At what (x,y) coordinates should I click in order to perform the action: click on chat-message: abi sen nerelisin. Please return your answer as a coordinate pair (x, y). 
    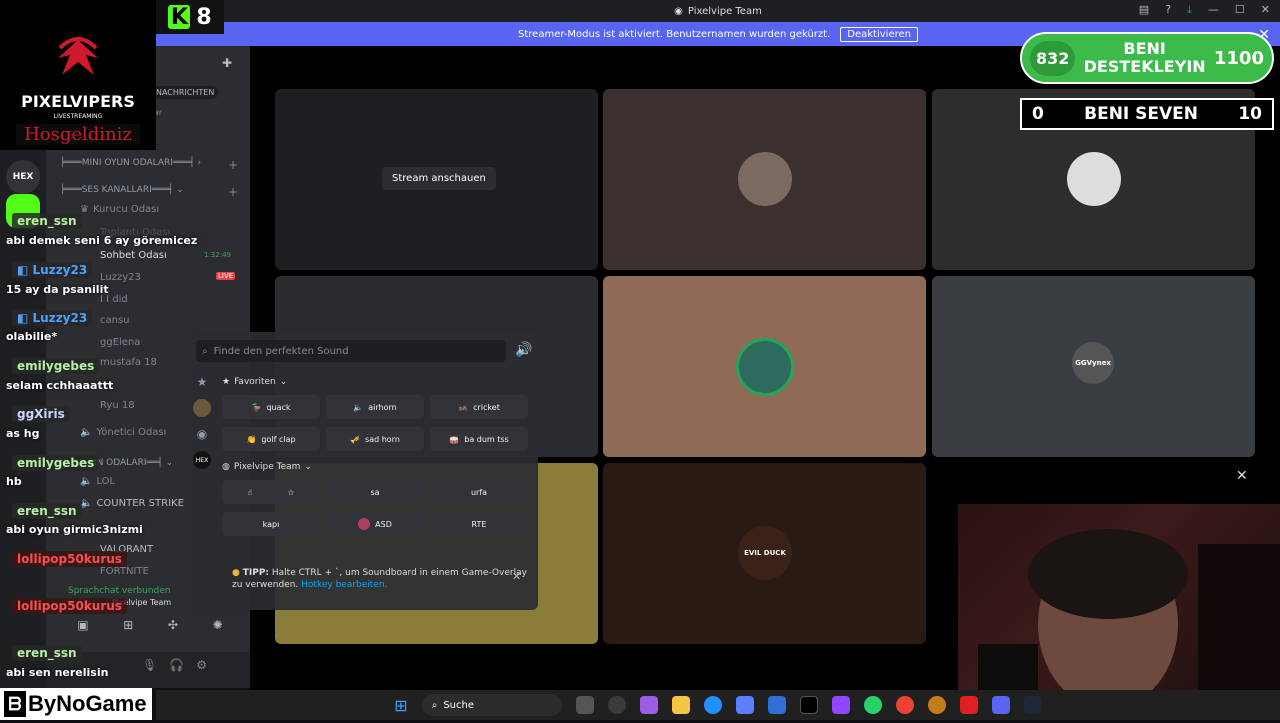
    Looking at the image, I should click on (57, 672).